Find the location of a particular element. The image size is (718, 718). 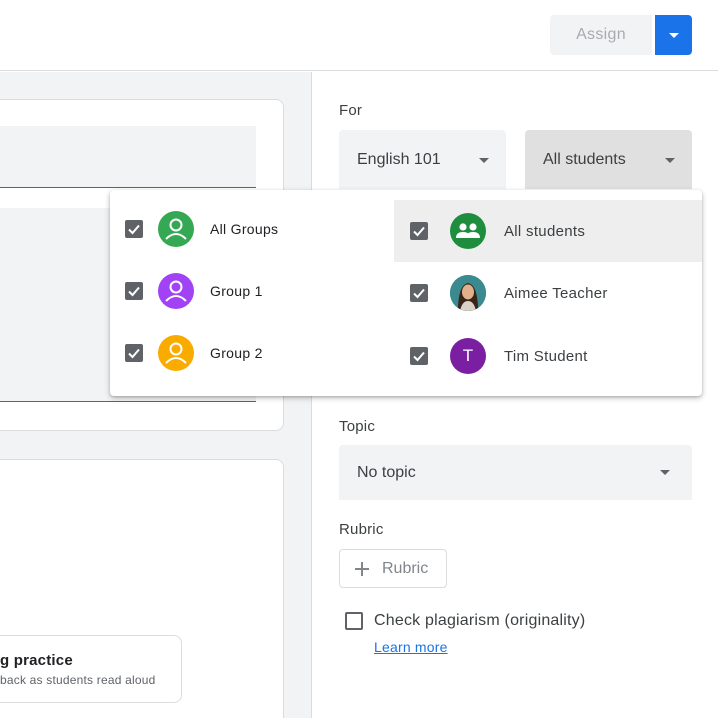

topic-select-value: No topic is located at coordinates (386, 472).